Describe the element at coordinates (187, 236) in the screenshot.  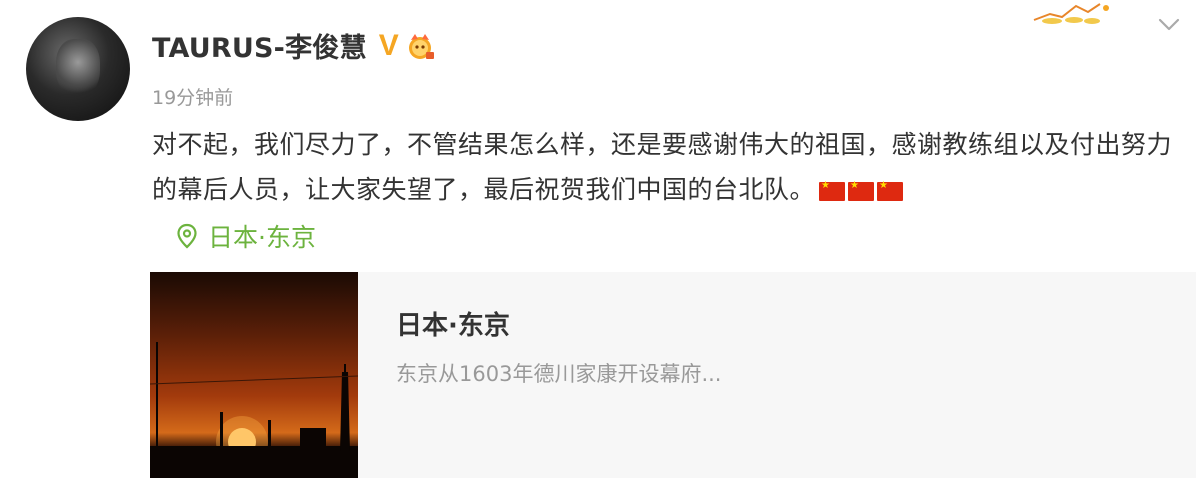
I see `location-pin-icon` at that location.